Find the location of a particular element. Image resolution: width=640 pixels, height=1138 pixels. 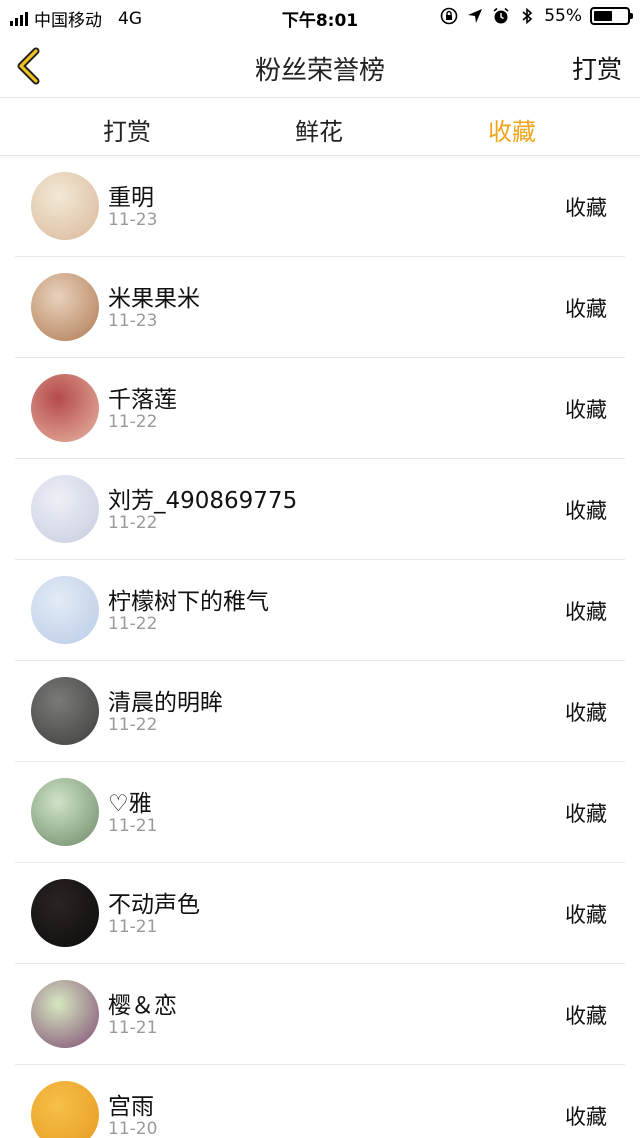

reward-button: 打赏 is located at coordinates (597, 68).